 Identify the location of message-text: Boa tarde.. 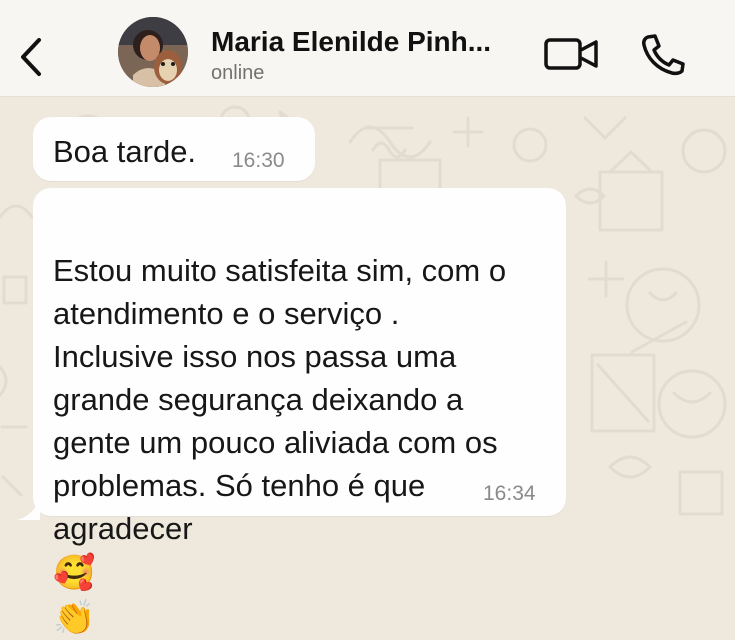
(125, 151).